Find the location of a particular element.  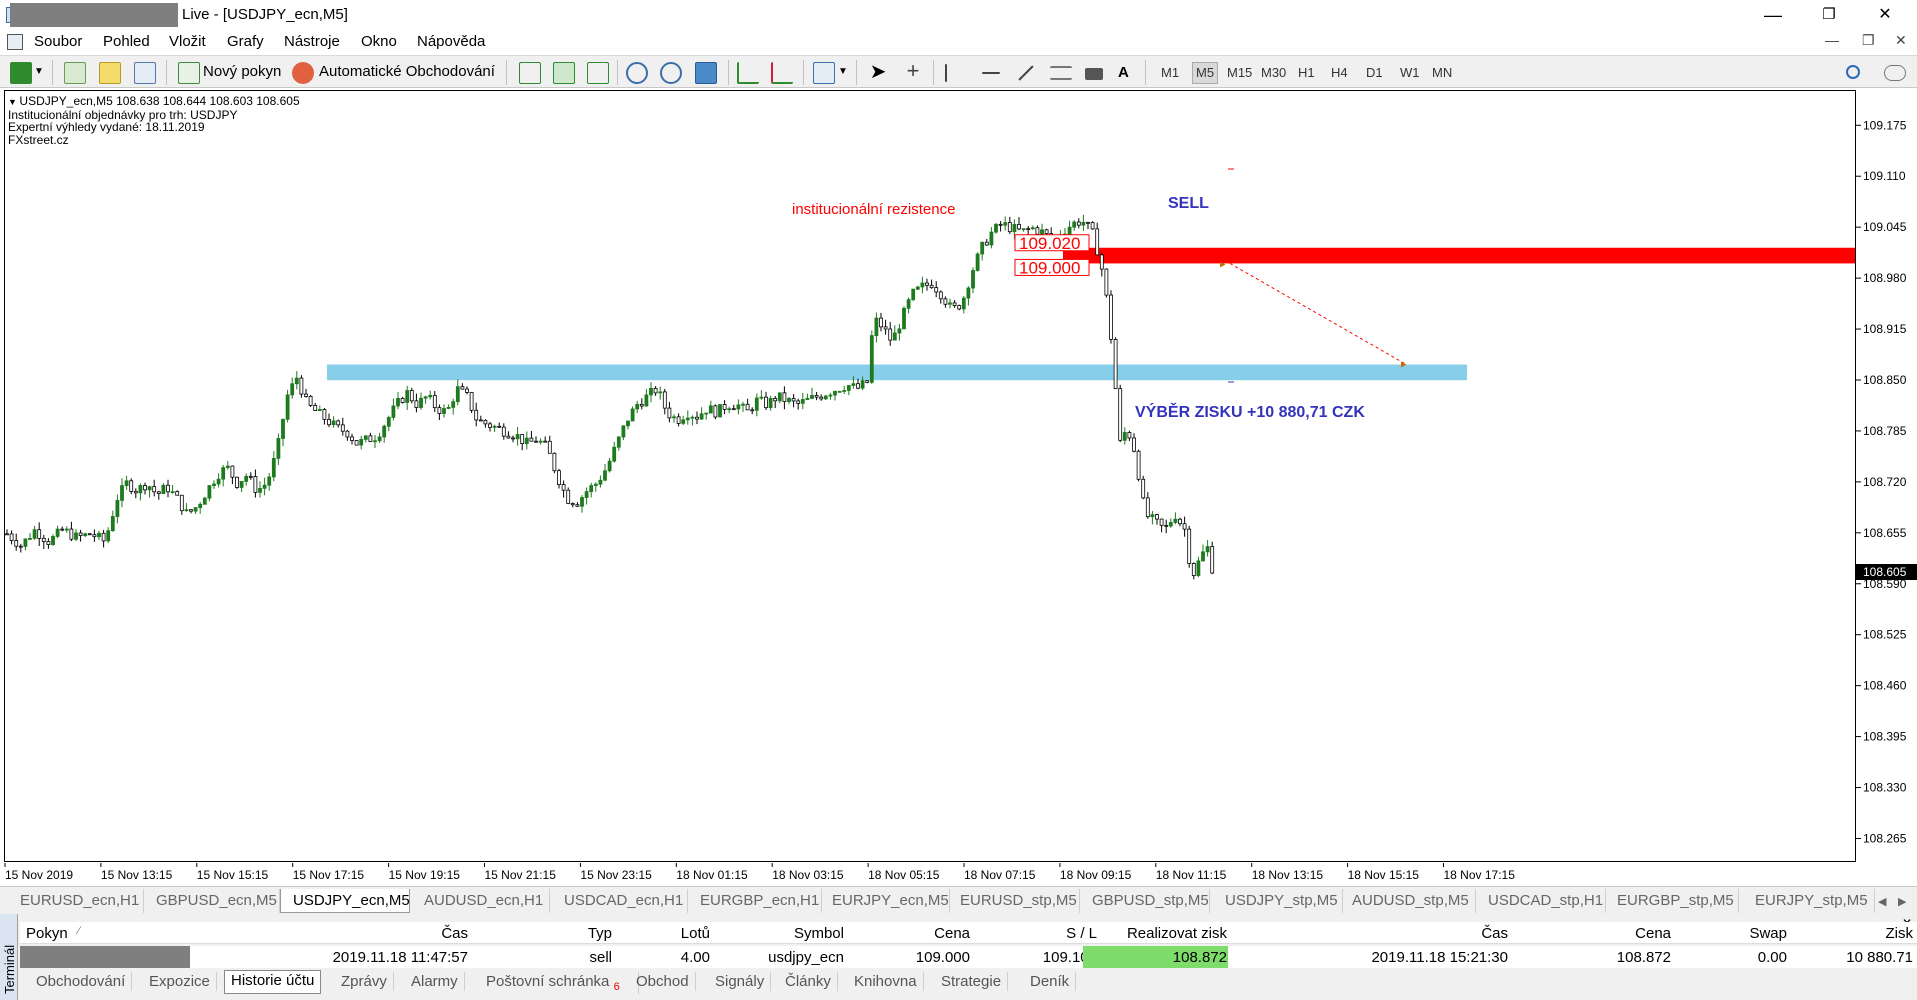

tab-denik: Deník is located at coordinates (1050, 981).